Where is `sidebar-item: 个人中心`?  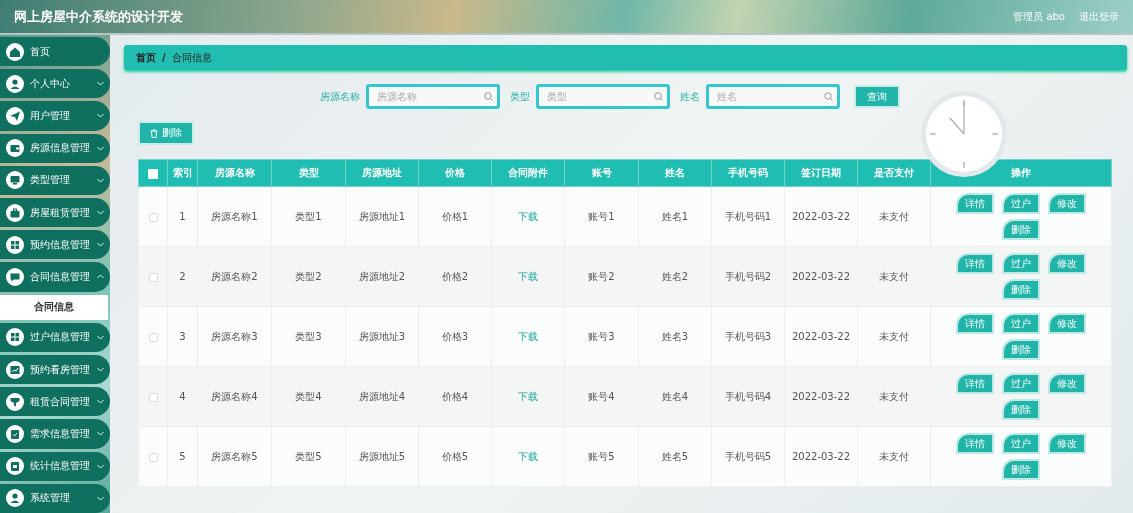
sidebar-item: 个人中心 is located at coordinates (55, 84).